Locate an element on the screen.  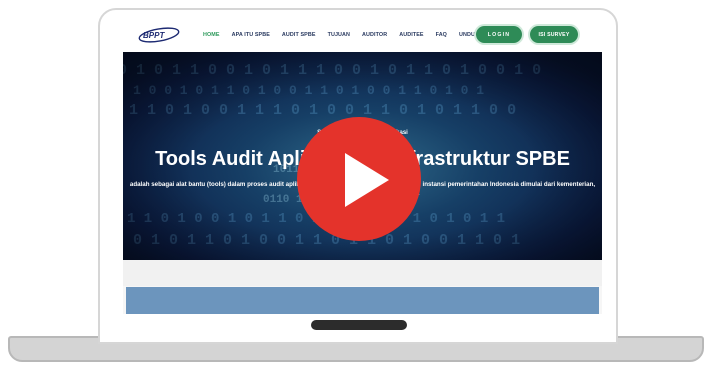
laptop-notch is located at coordinates (359, 325).